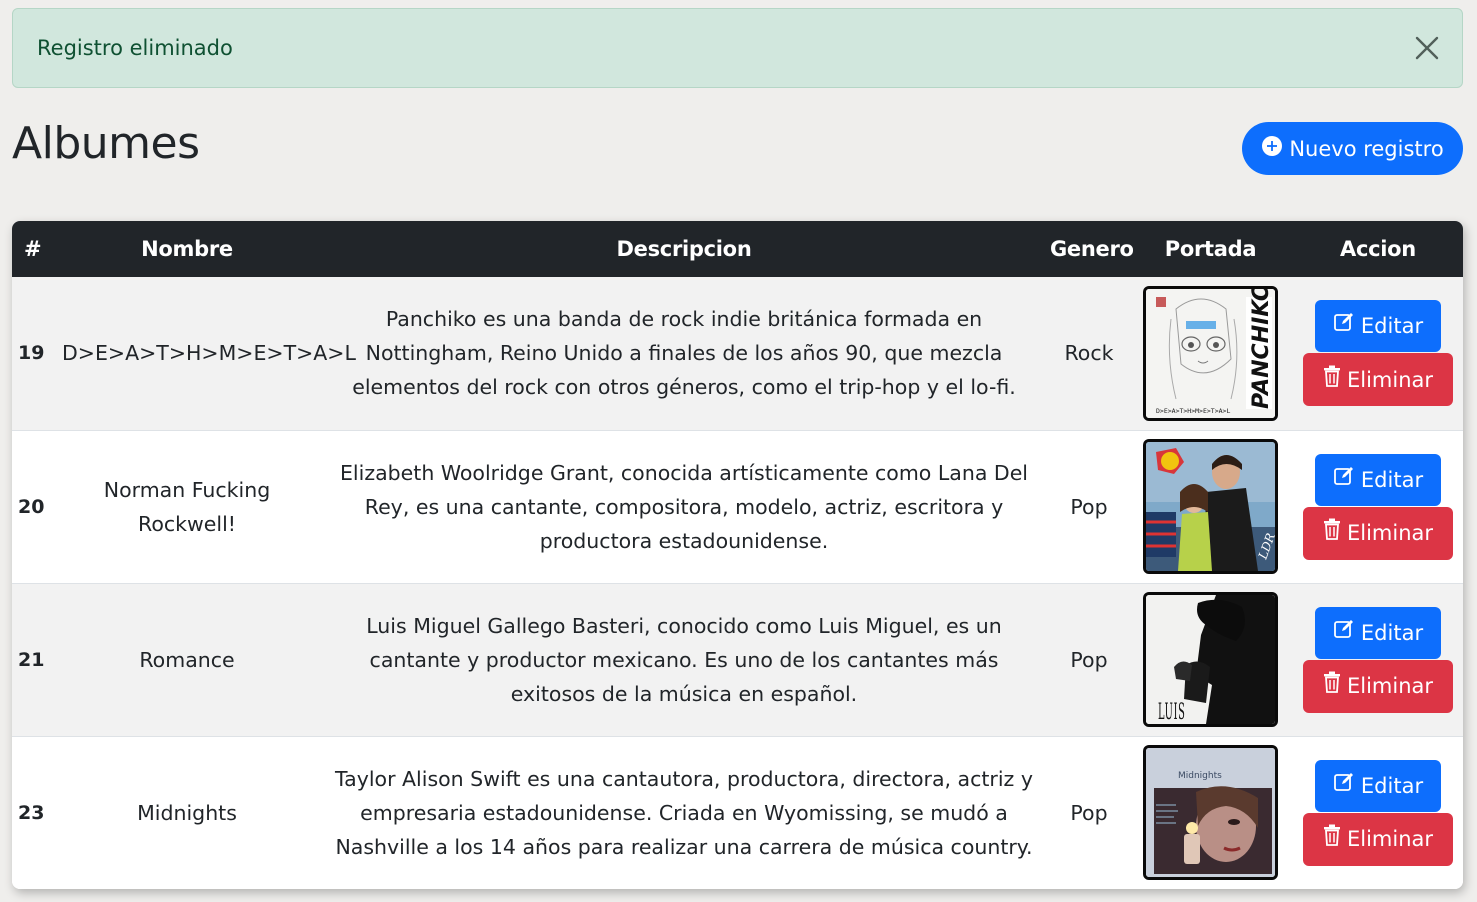  Describe the element at coordinates (1200, 776) in the screenshot. I see `cover-title-text: Midnights` at that location.